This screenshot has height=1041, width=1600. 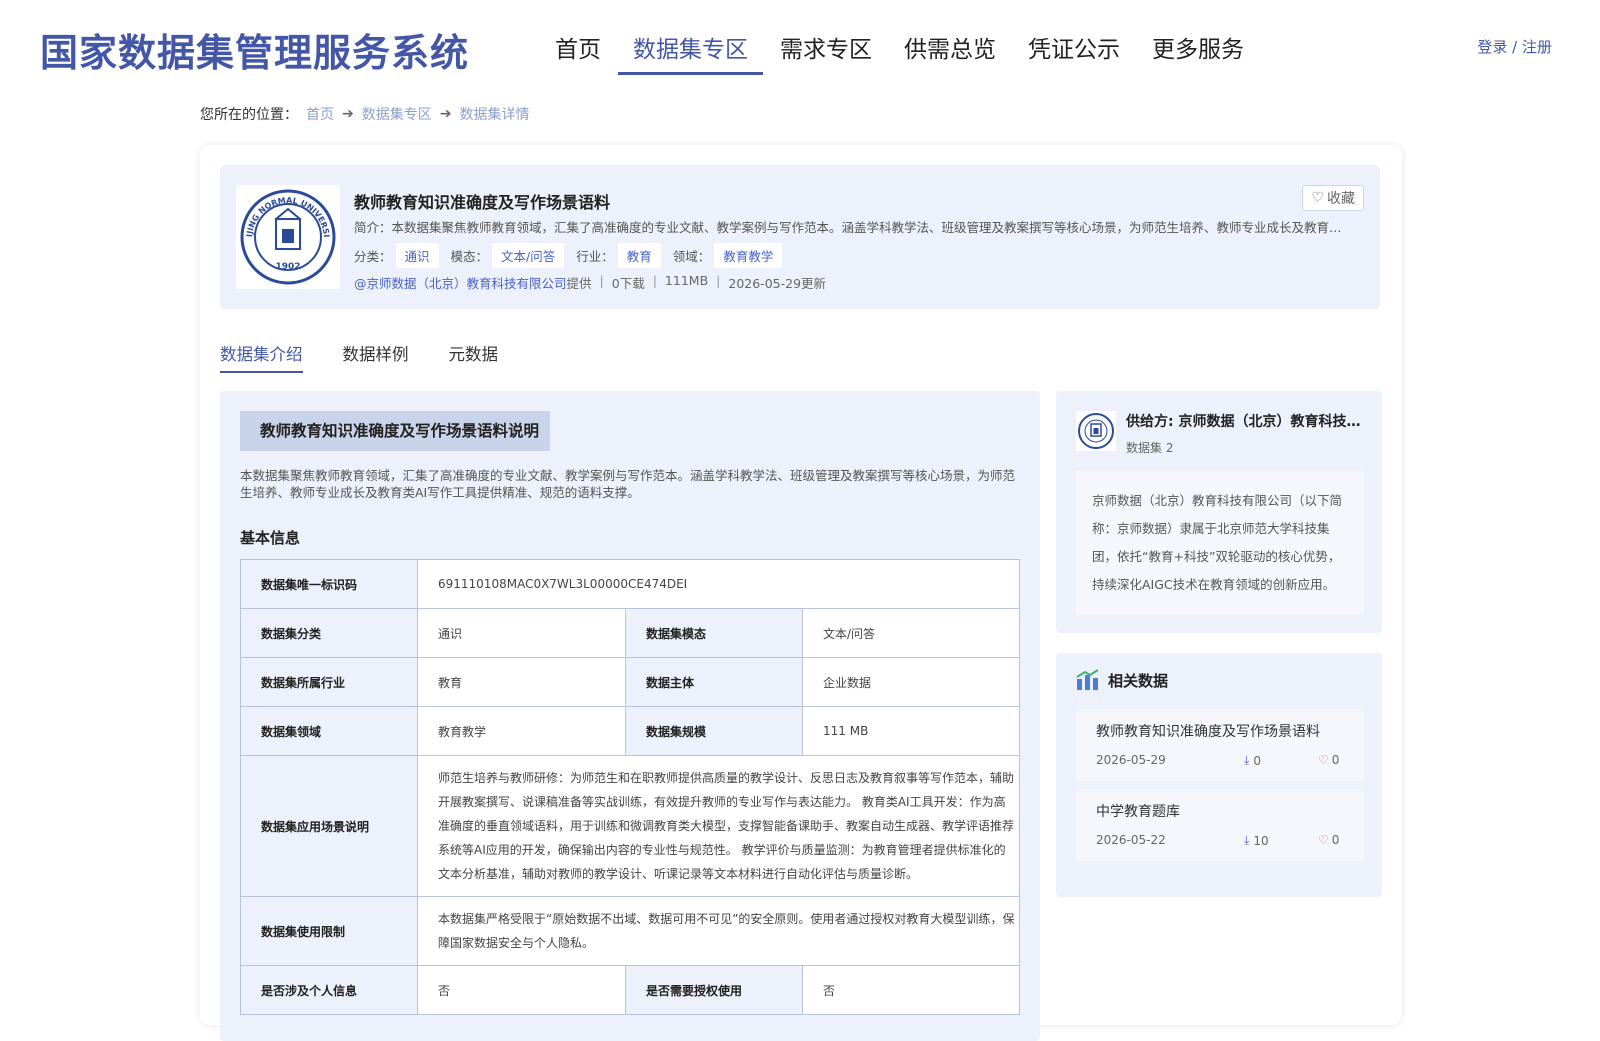 What do you see at coordinates (261, 357) in the screenshot?
I see `tab-intro: 数据集介绍` at bounding box center [261, 357].